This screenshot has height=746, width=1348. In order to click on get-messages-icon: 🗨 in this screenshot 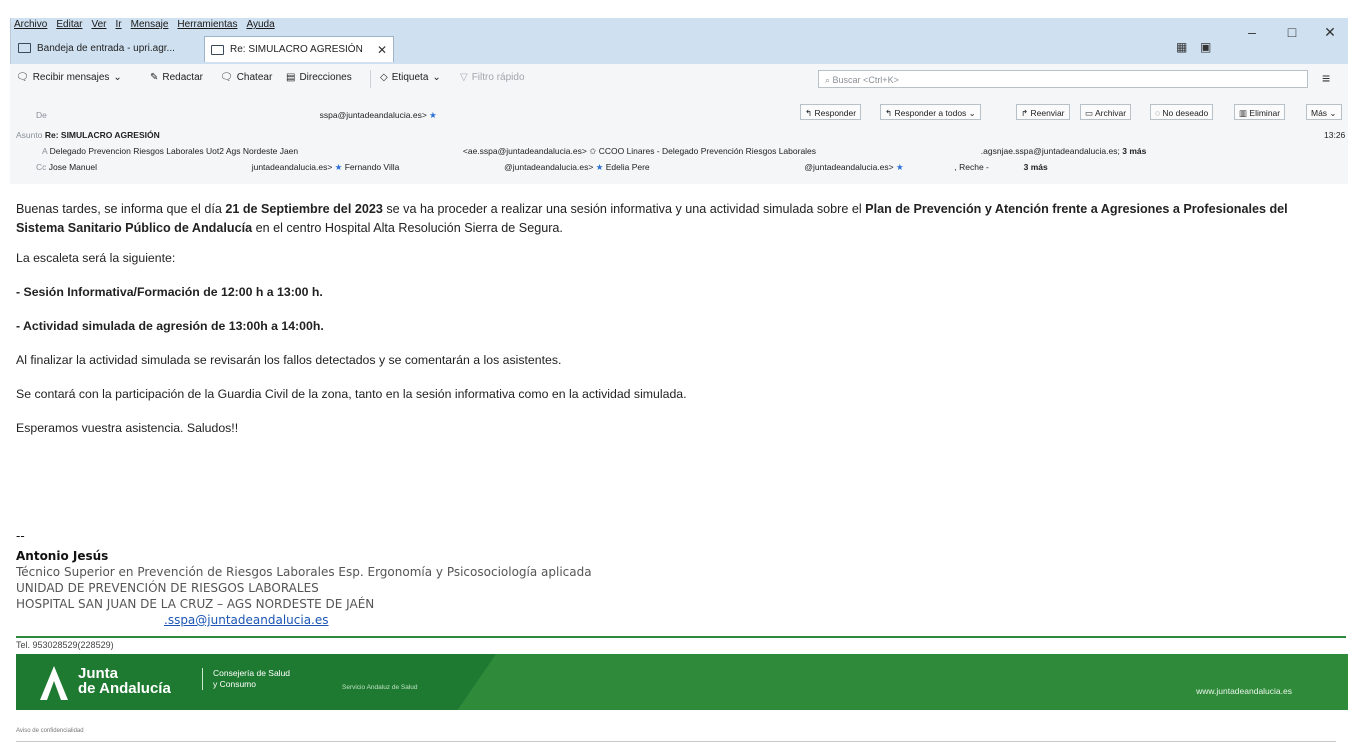, I will do `click(22, 77)`.